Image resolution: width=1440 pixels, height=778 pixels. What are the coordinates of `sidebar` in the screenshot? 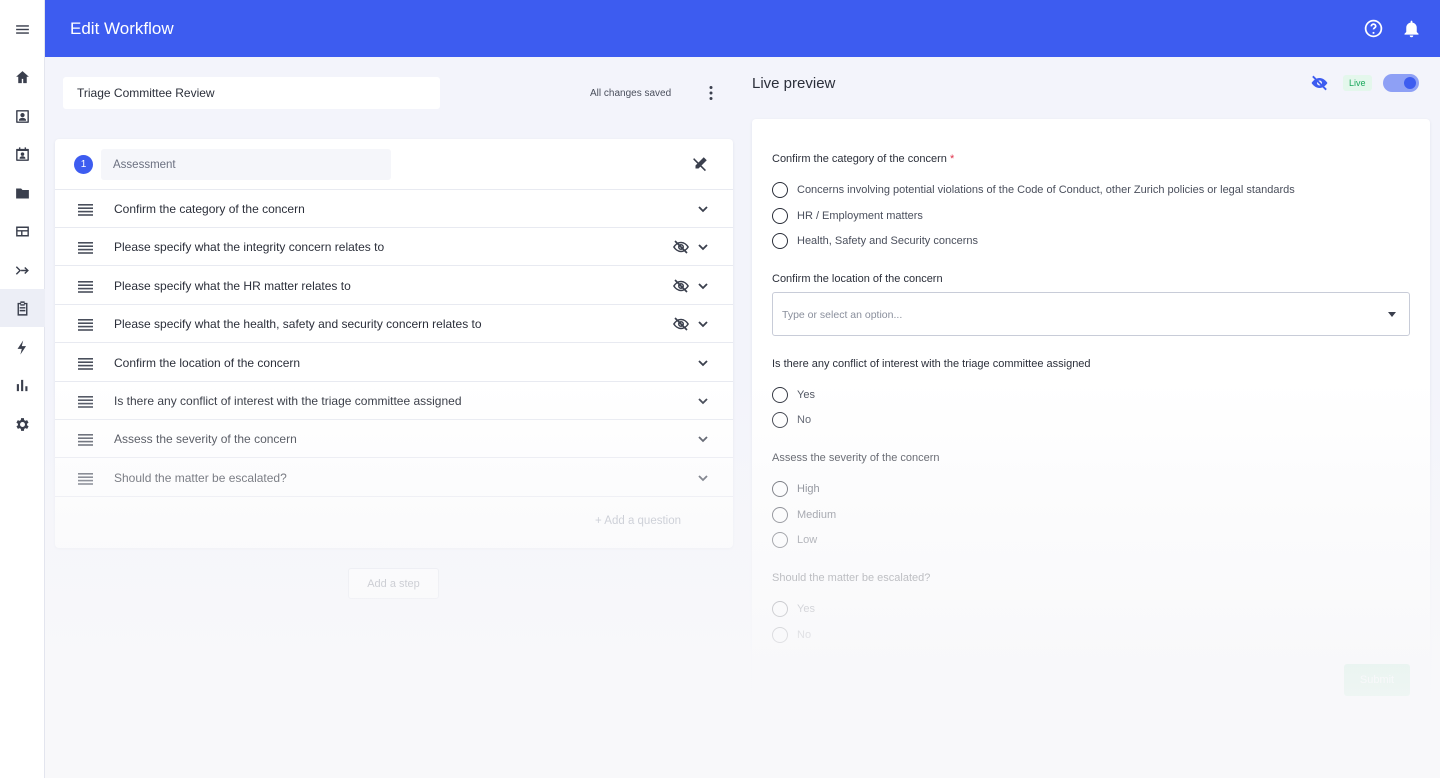 It's located at (22, 389).